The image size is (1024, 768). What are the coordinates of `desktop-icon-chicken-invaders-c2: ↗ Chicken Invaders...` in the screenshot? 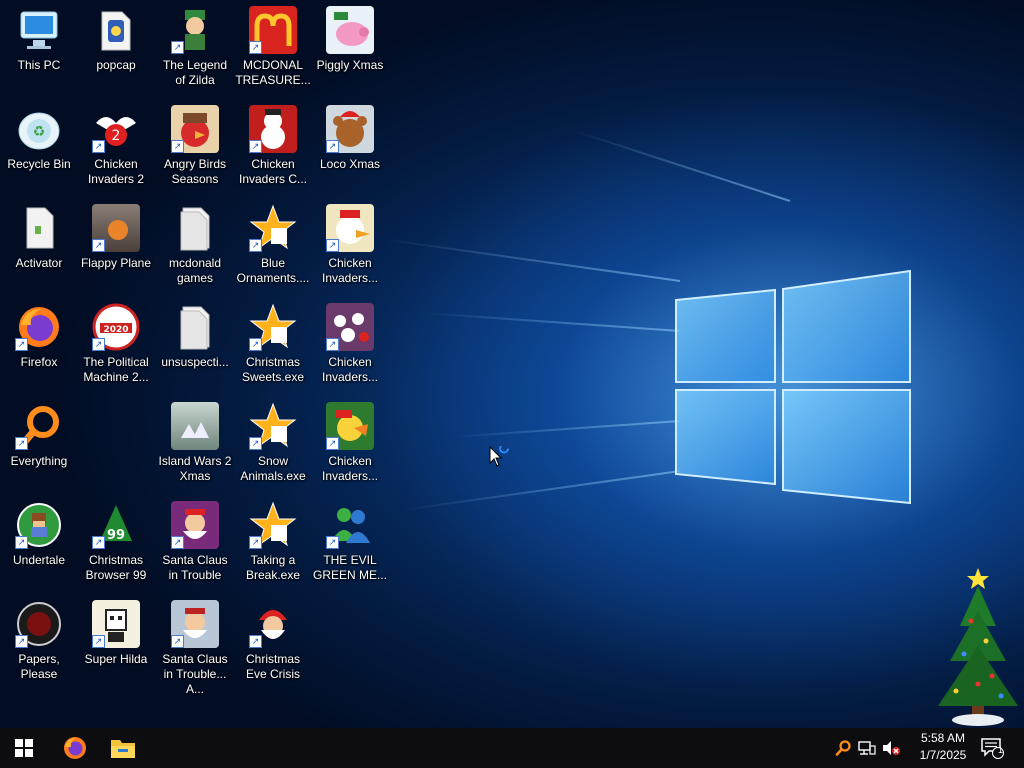 It's located at (350, 444).